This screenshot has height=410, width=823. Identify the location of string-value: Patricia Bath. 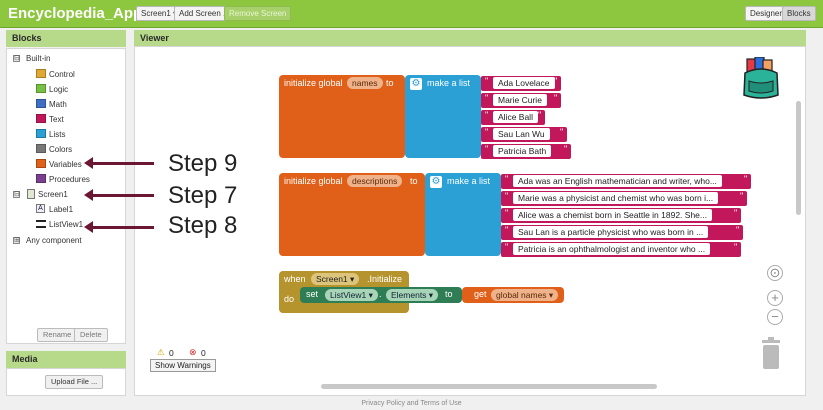
(522, 151).